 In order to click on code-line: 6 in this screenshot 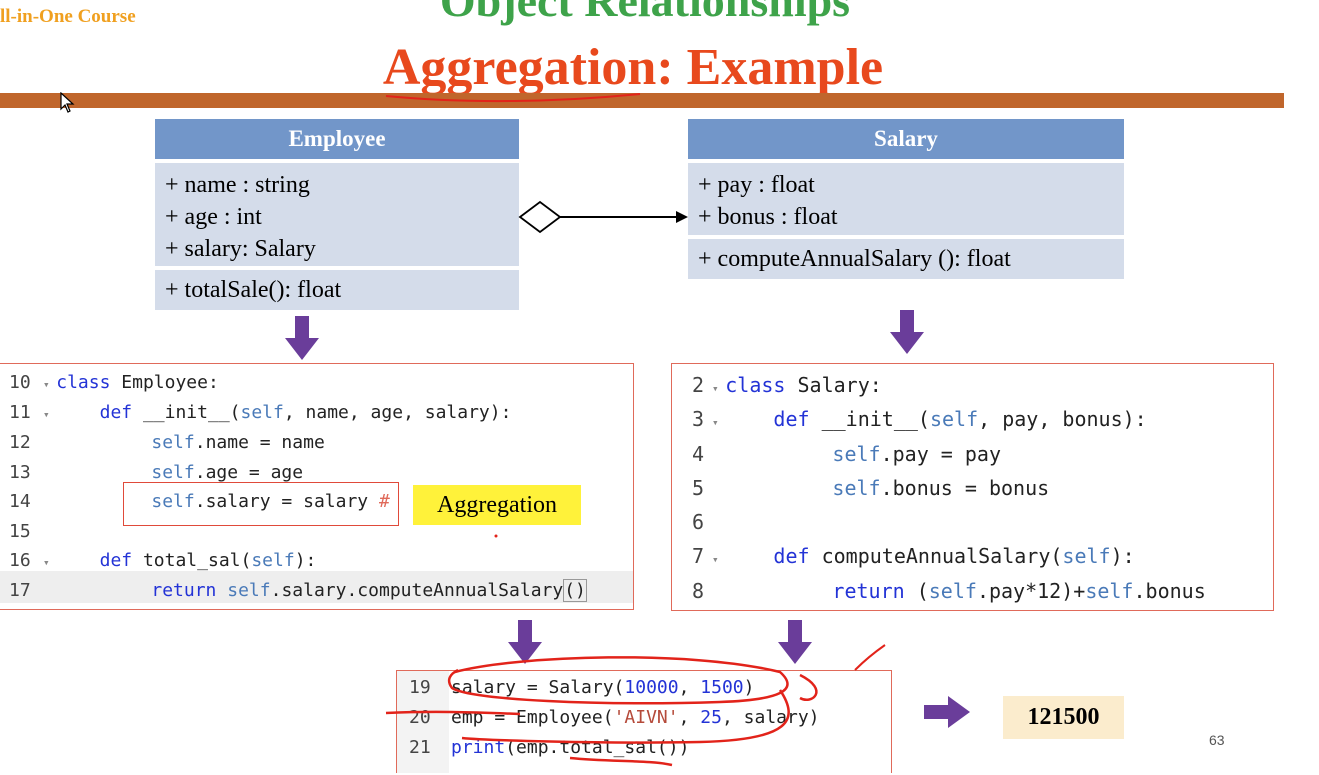, I will do `click(698, 522)`.